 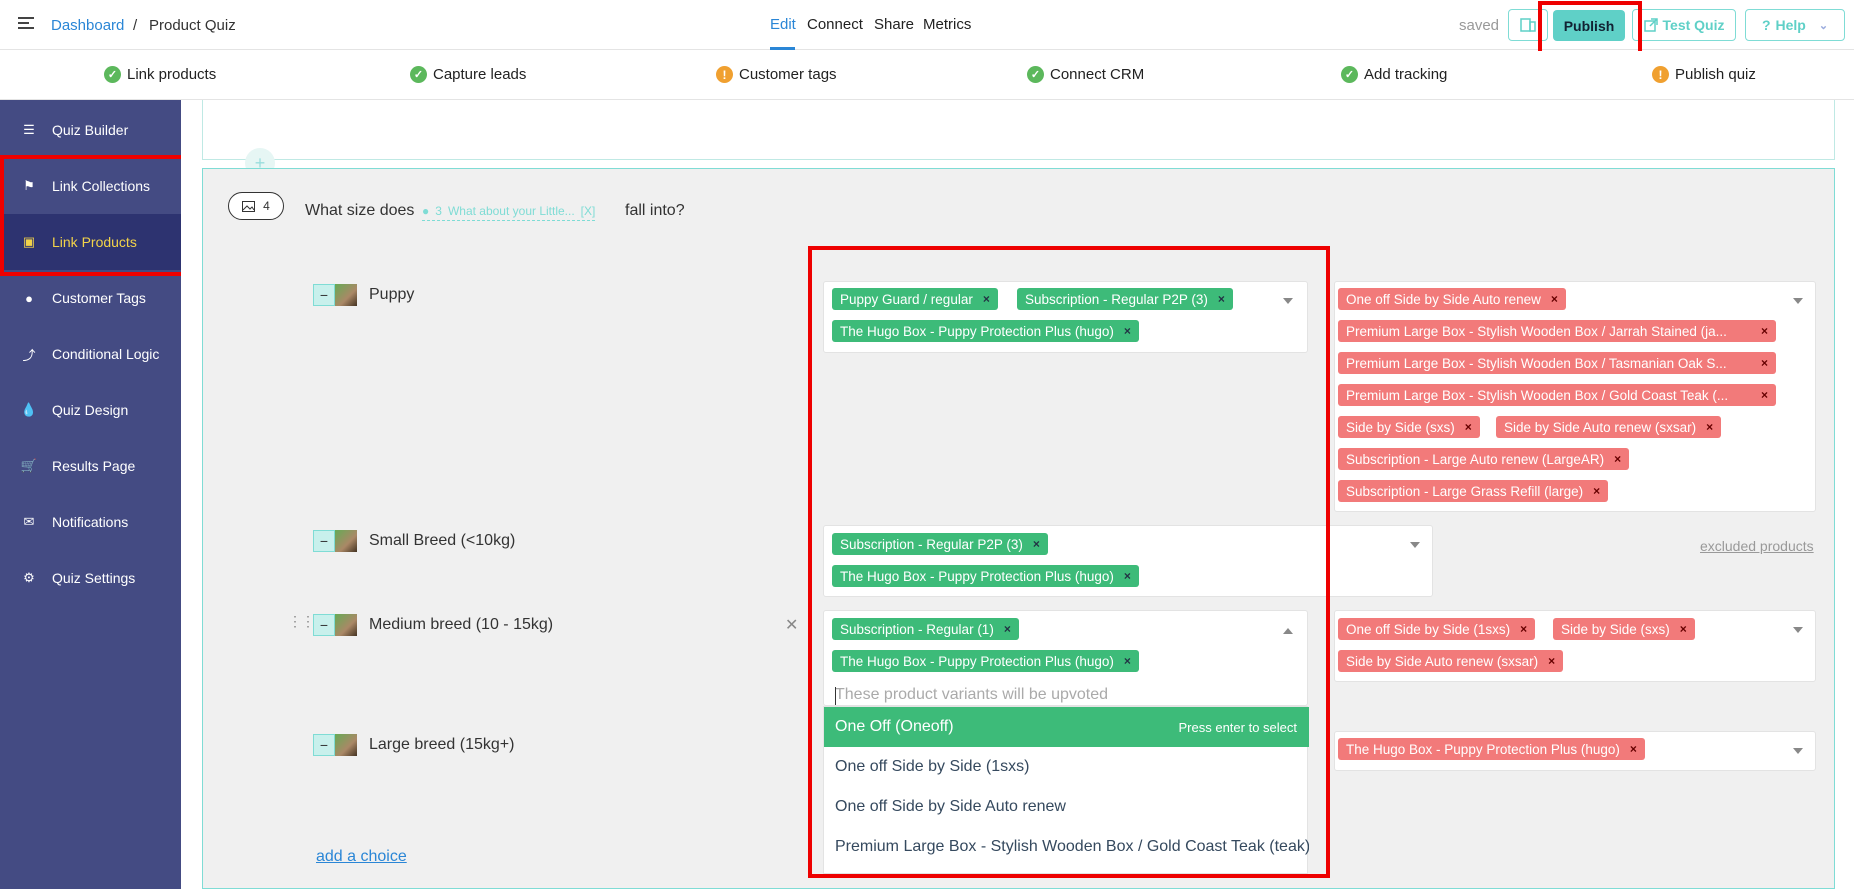 What do you see at coordinates (971, 695) in the screenshot?
I see `upvote-search-input: These product variants will be upvoted` at bounding box center [971, 695].